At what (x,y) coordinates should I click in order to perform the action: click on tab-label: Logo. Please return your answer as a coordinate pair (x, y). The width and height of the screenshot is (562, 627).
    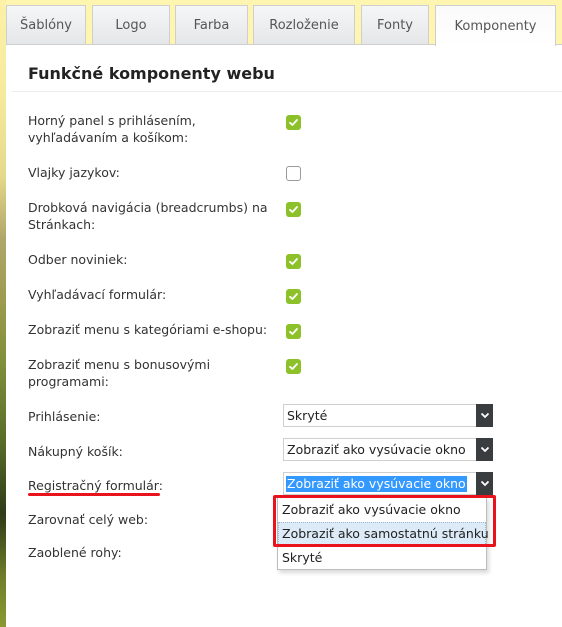
    Looking at the image, I should click on (131, 25).